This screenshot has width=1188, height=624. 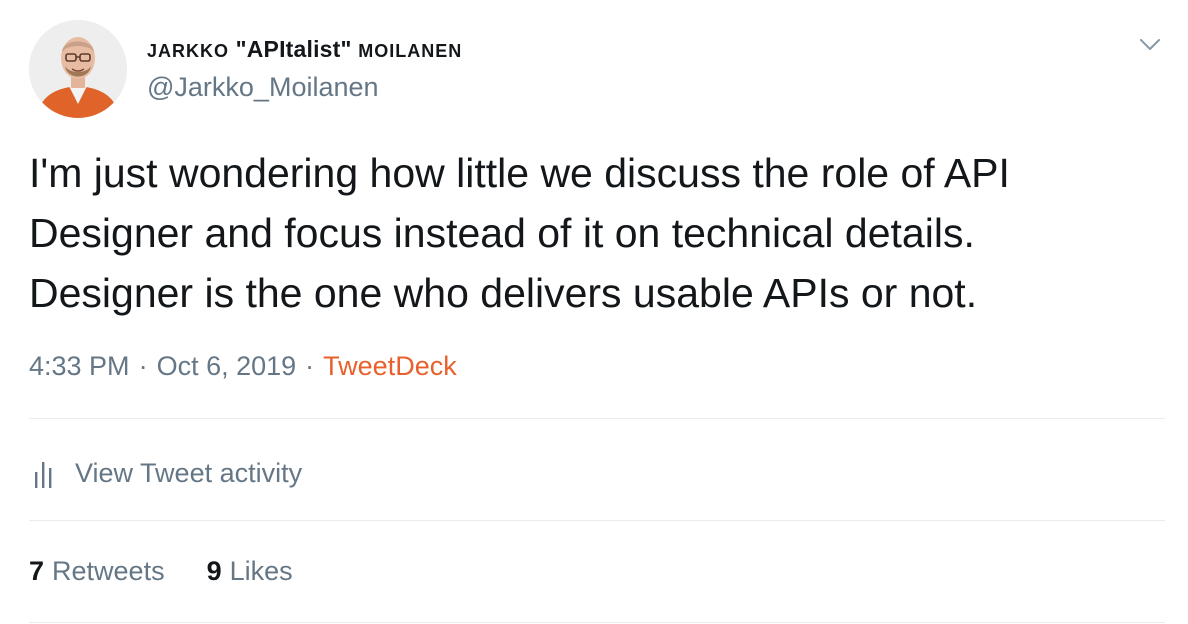 I want to click on chevron-down-icon, so click(x=1150, y=44).